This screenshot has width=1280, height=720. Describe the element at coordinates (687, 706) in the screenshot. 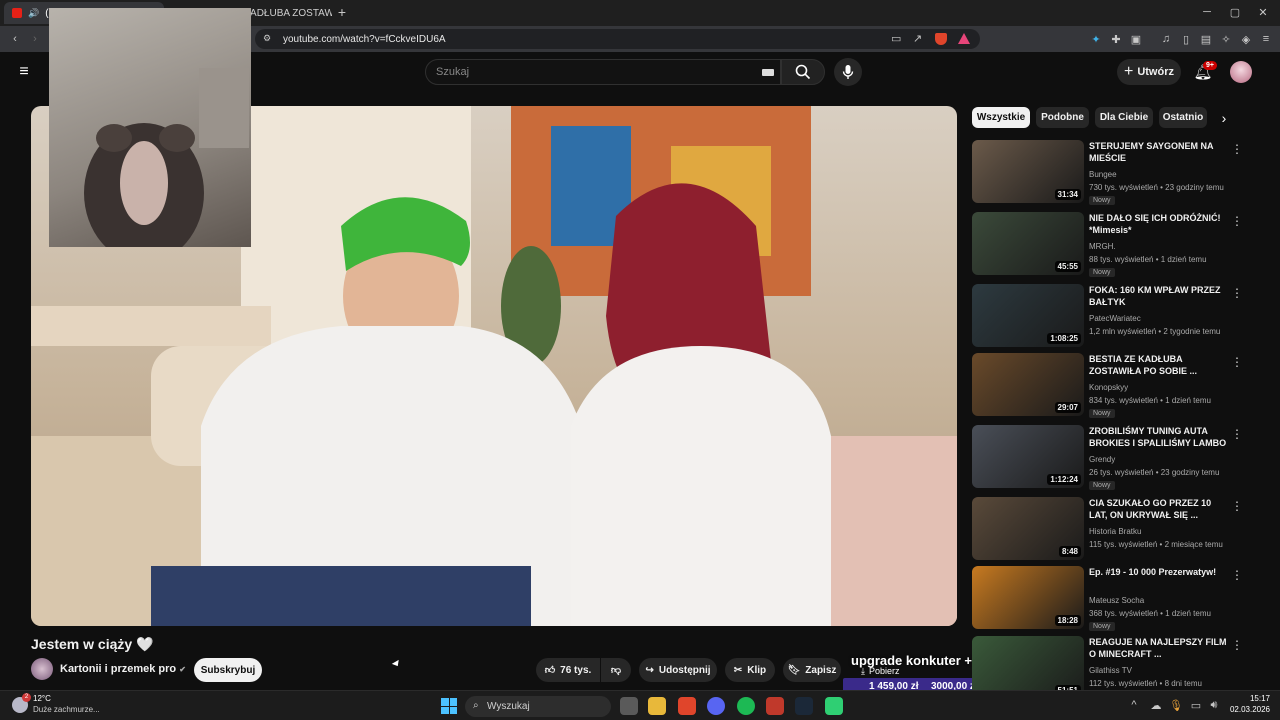

I see `brave-browser-icon` at that location.